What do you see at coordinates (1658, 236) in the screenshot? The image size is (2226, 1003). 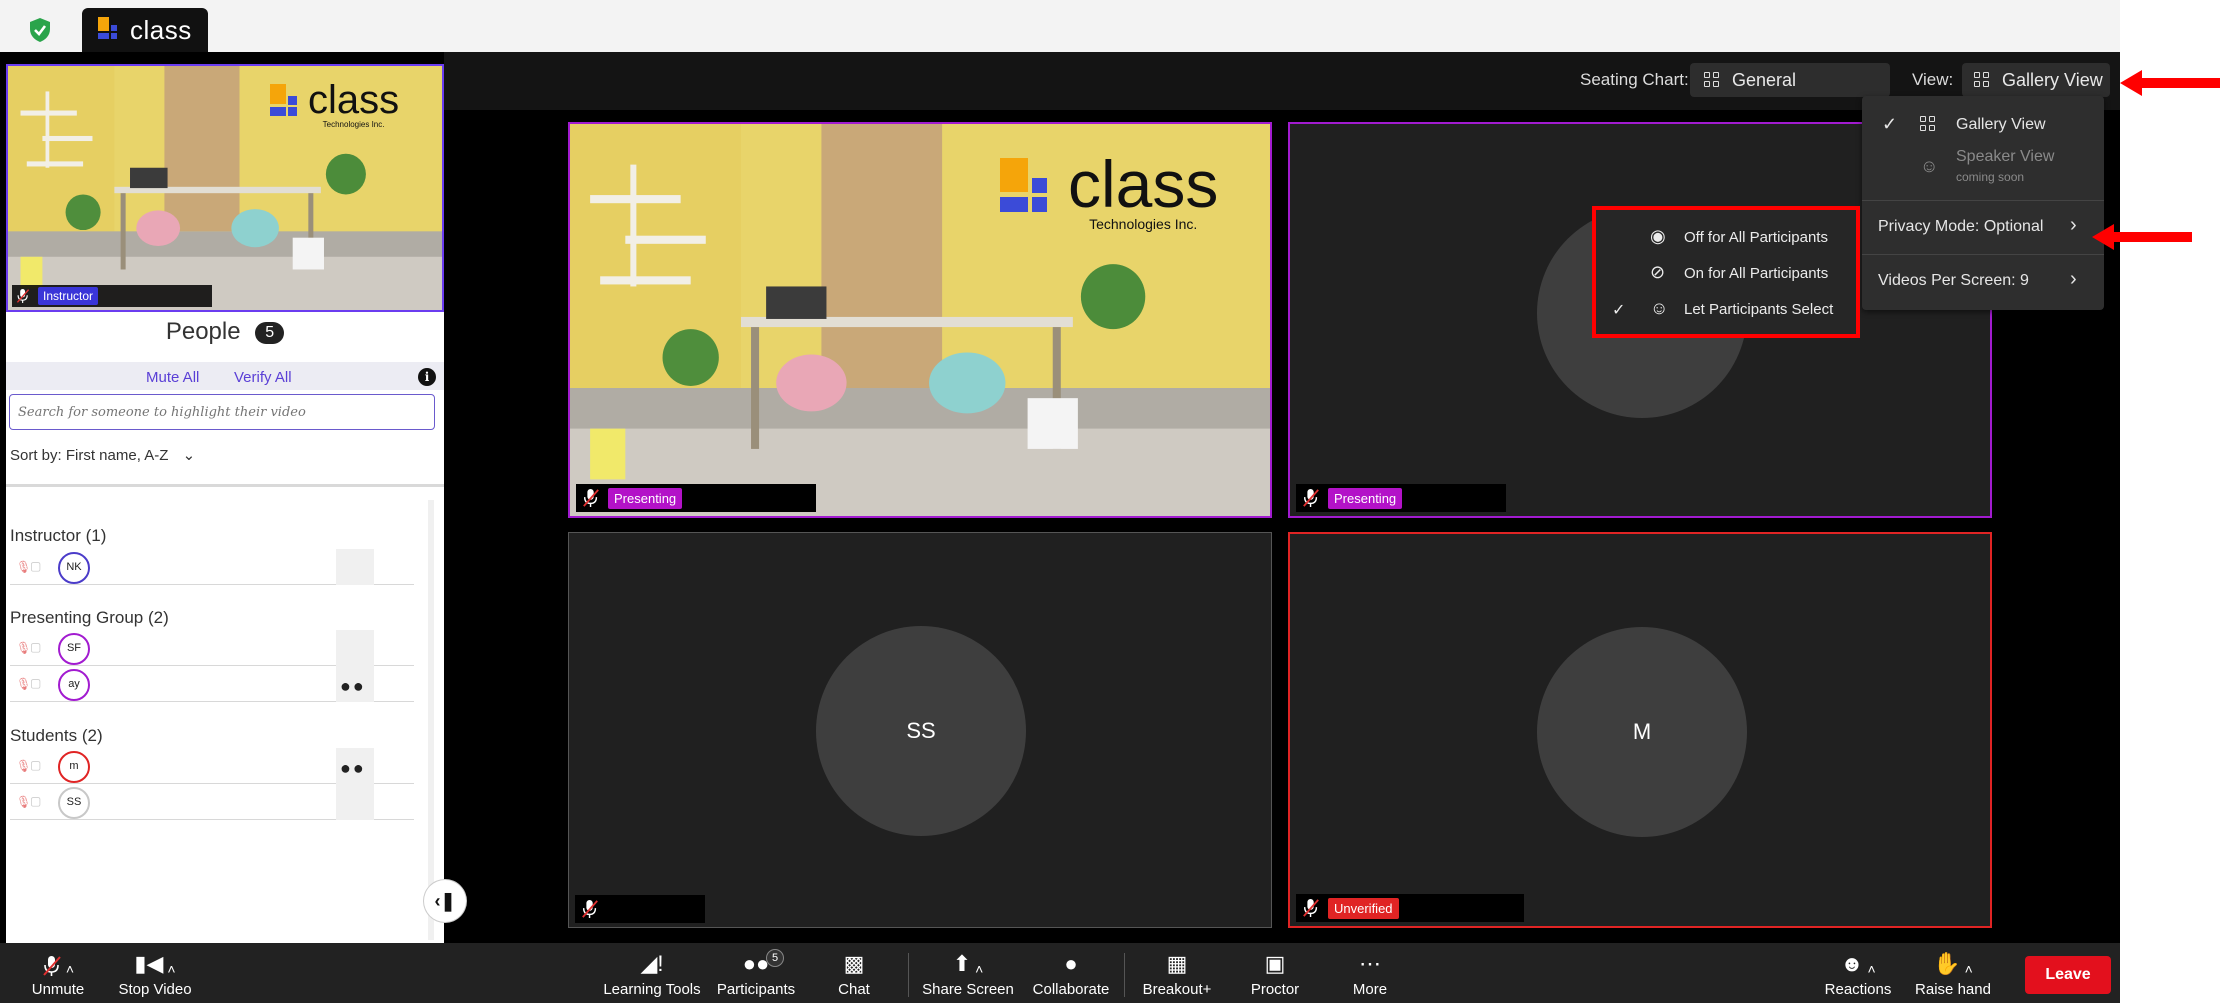 I see `eye-icon: ◉` at bounding box center [1658, 236].